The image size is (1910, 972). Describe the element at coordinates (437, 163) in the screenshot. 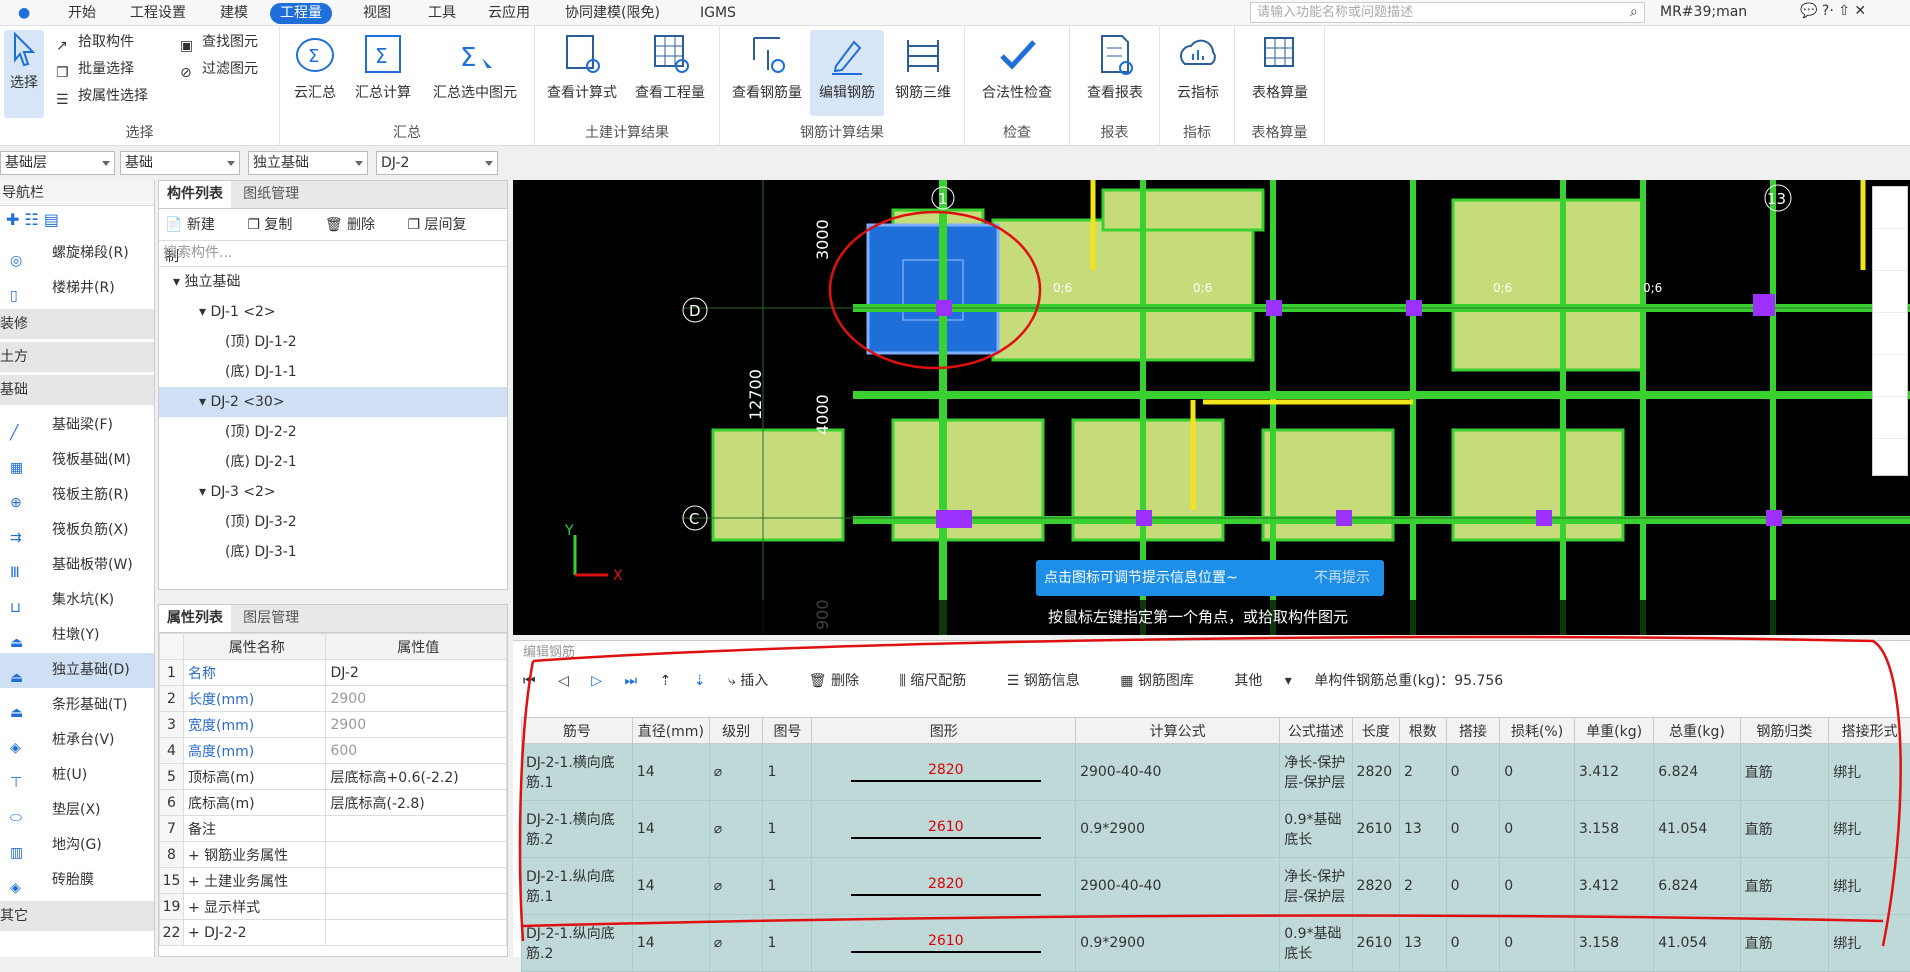

I see `component-select: DJ-2` at that location.